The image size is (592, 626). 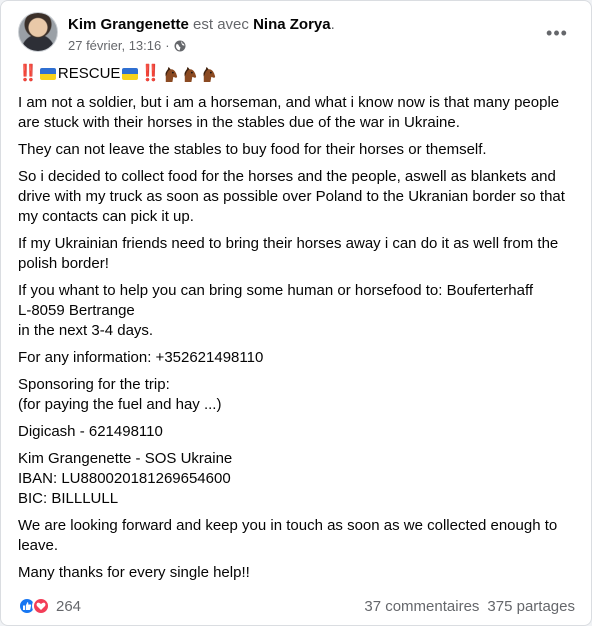 What do you see at coordinates (90, 431) in the screenshot?
I see `digicash-line: Digicash - 621498110` at bounding box center [90, 431].